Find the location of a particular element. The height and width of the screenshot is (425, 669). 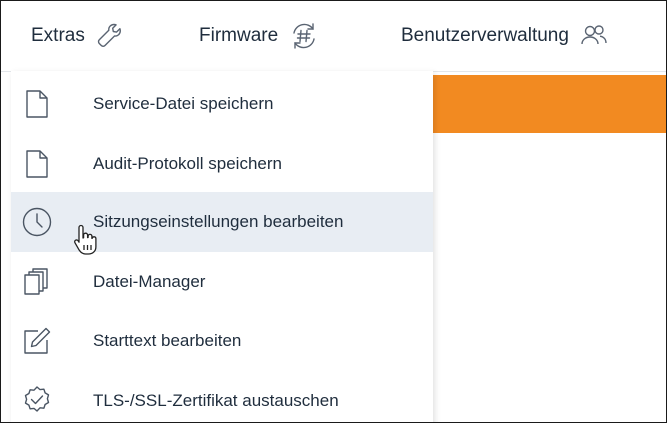

menu-item-audit-protokoll: Audit-Protokoll speichern is located at coordinates (222, 164).